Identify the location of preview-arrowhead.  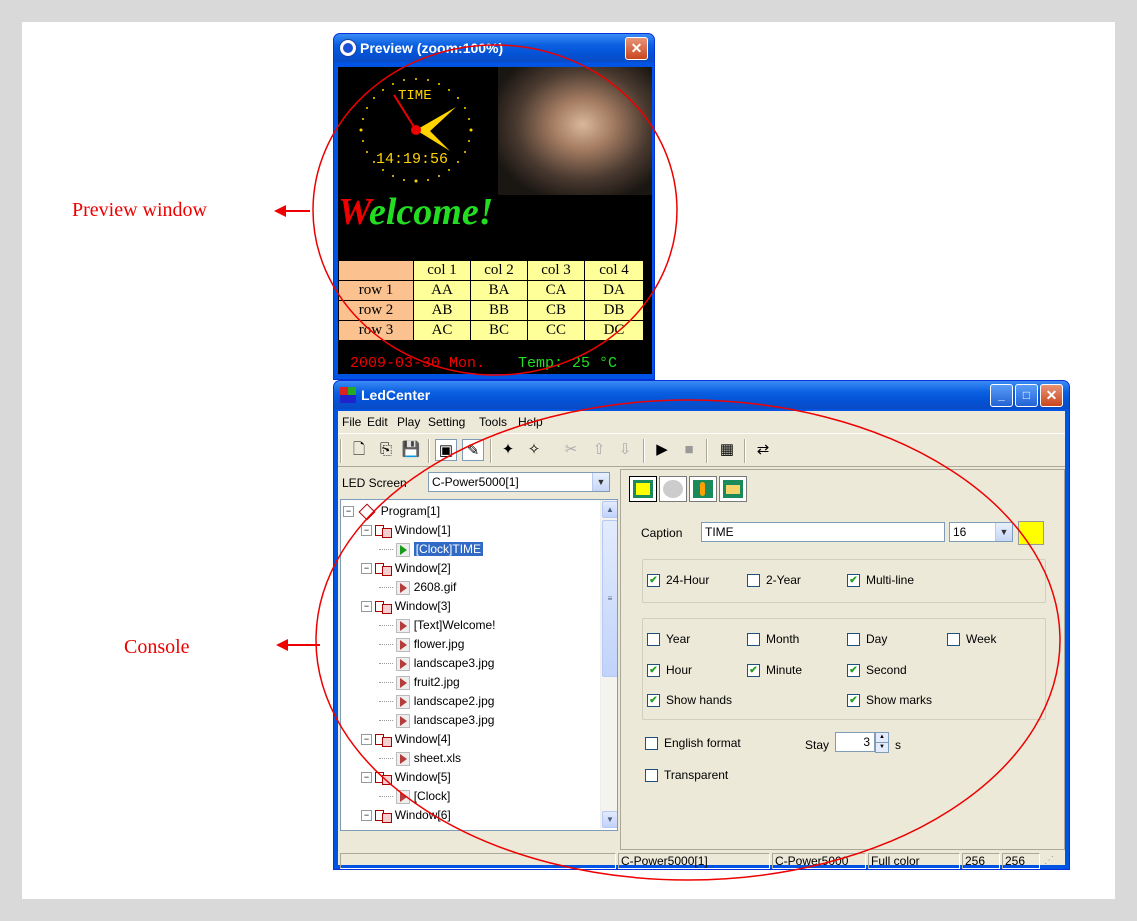
(280, 211).